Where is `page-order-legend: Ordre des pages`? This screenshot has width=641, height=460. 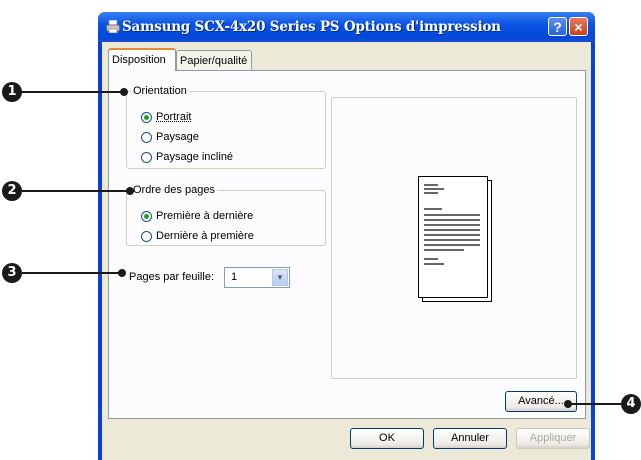 page-order-legend: Ordre des pages is located at coordinates (174, 190).